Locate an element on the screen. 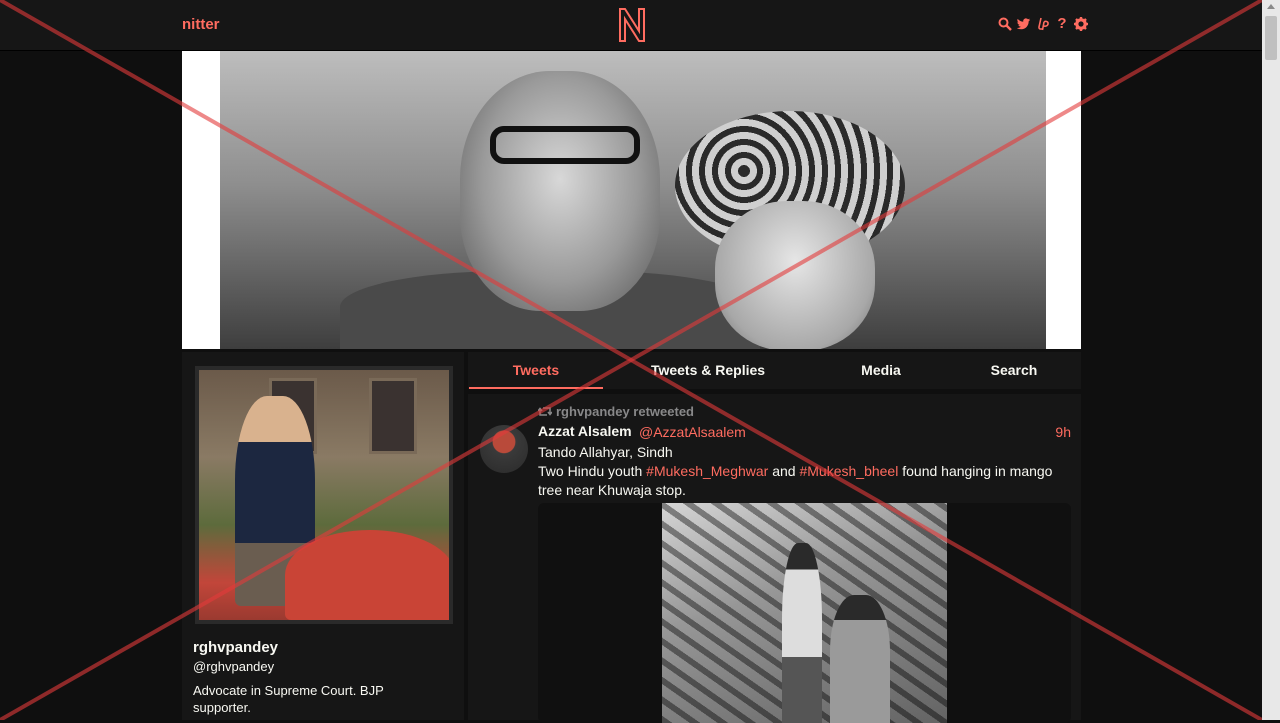 The height and width of the screenshot is (723, 1280). nitter-logo-icon is located at coordinates (632, 25).